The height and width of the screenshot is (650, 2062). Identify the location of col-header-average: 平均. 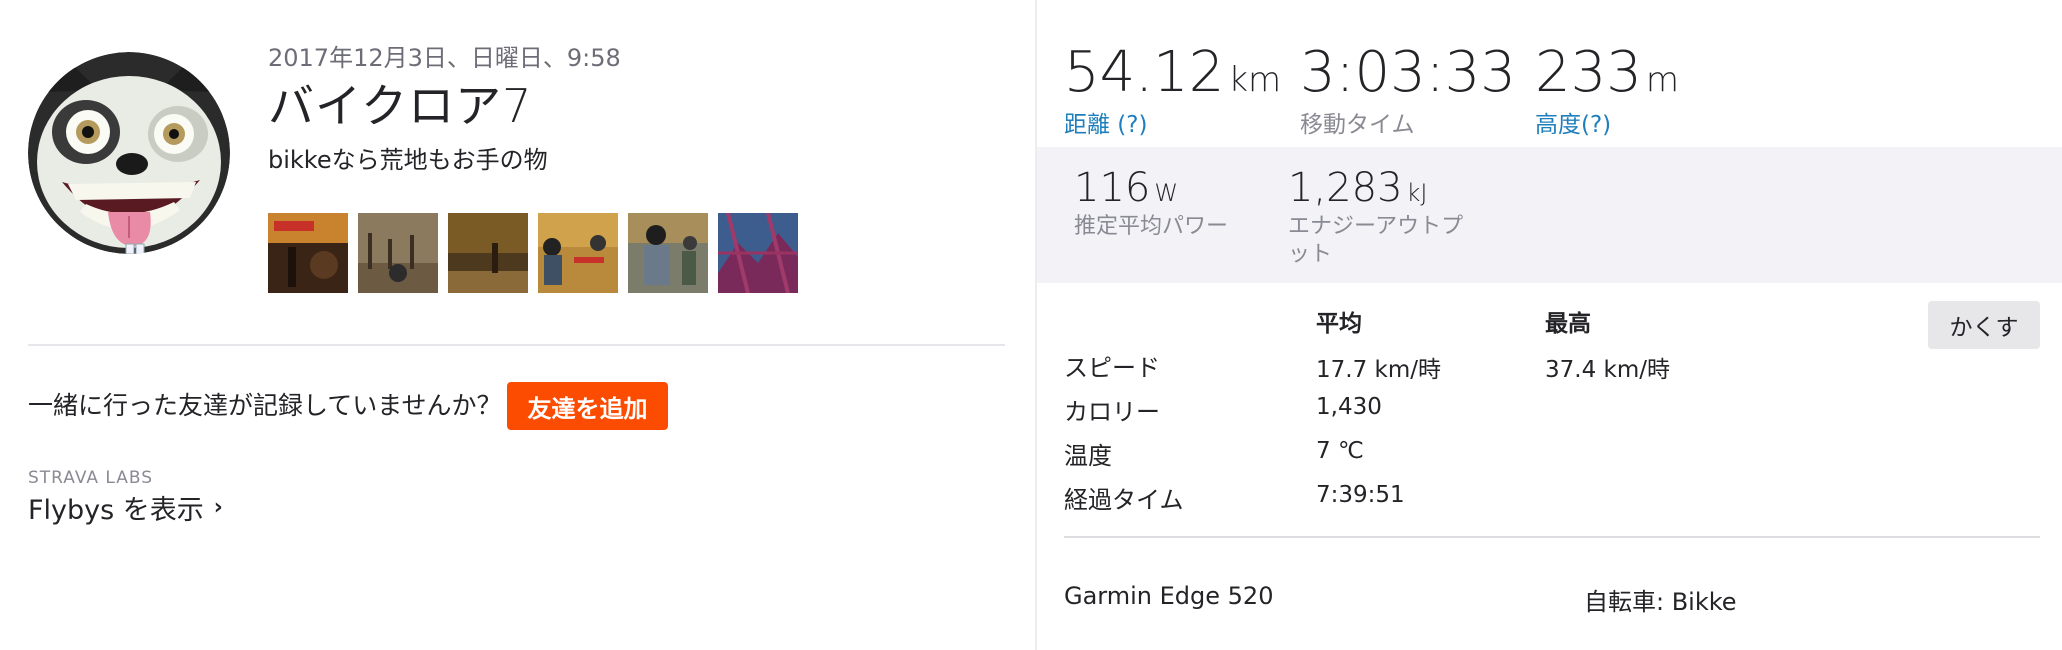
(1339, 324).